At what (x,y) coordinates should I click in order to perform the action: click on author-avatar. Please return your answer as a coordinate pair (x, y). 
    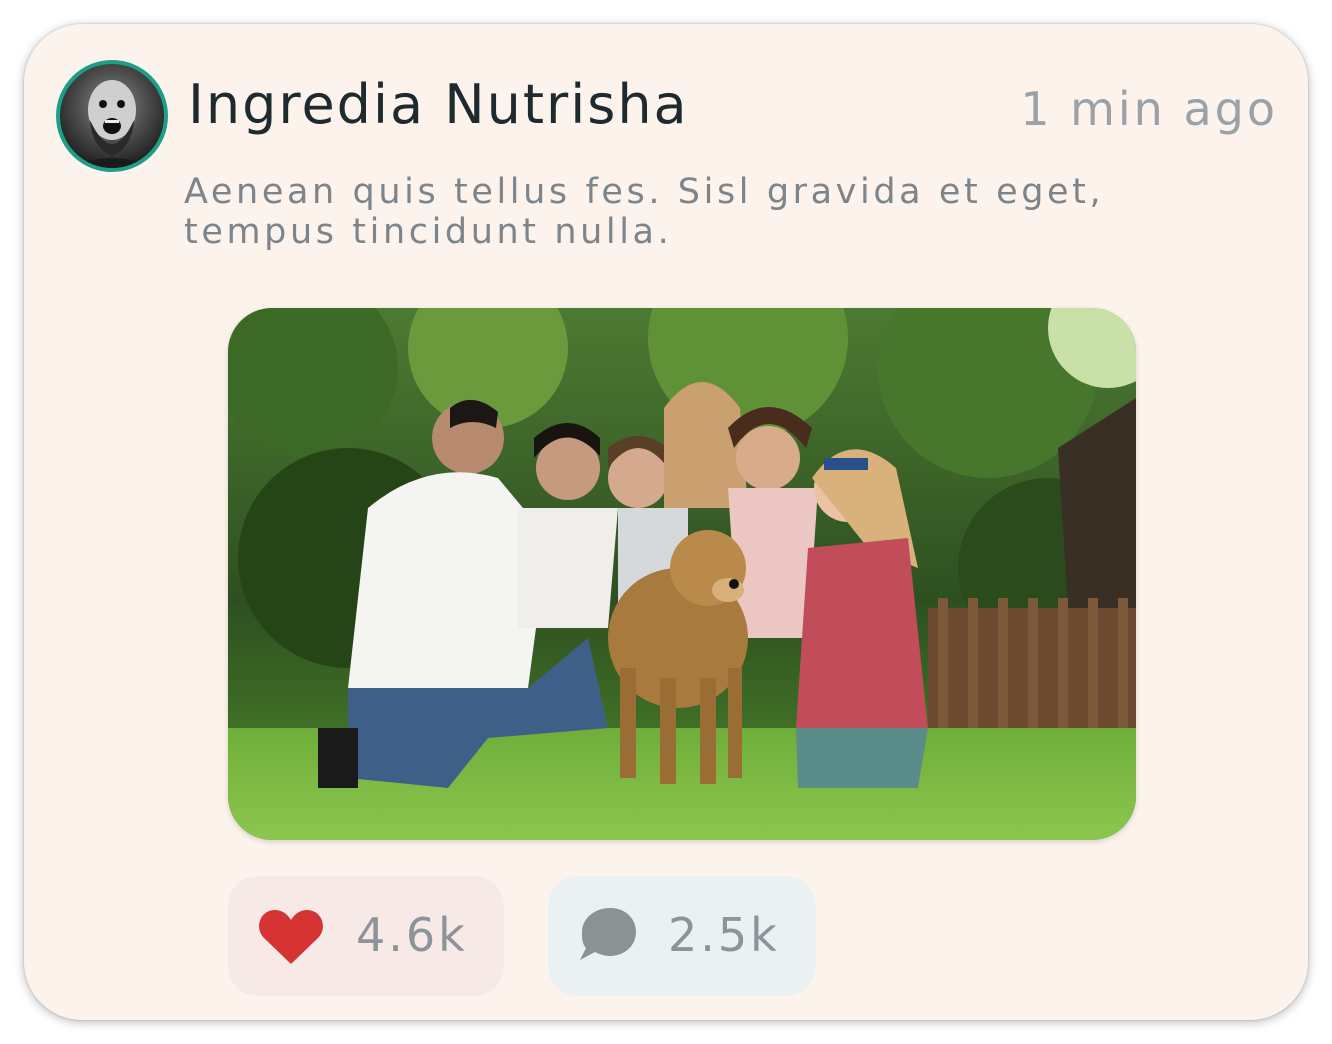
    Looking at the image, I should click on (112, 116).